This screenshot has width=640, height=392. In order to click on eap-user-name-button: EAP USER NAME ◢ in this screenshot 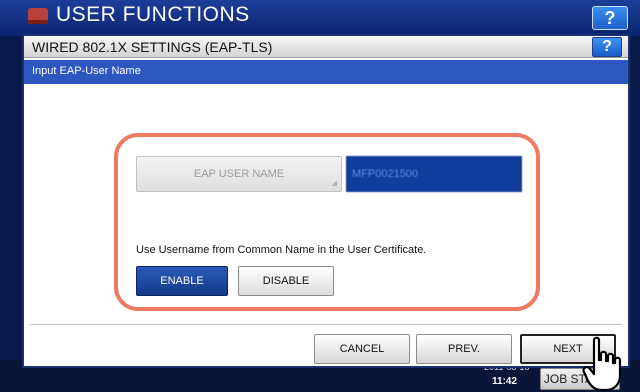, I will do `click(239, 174)`.